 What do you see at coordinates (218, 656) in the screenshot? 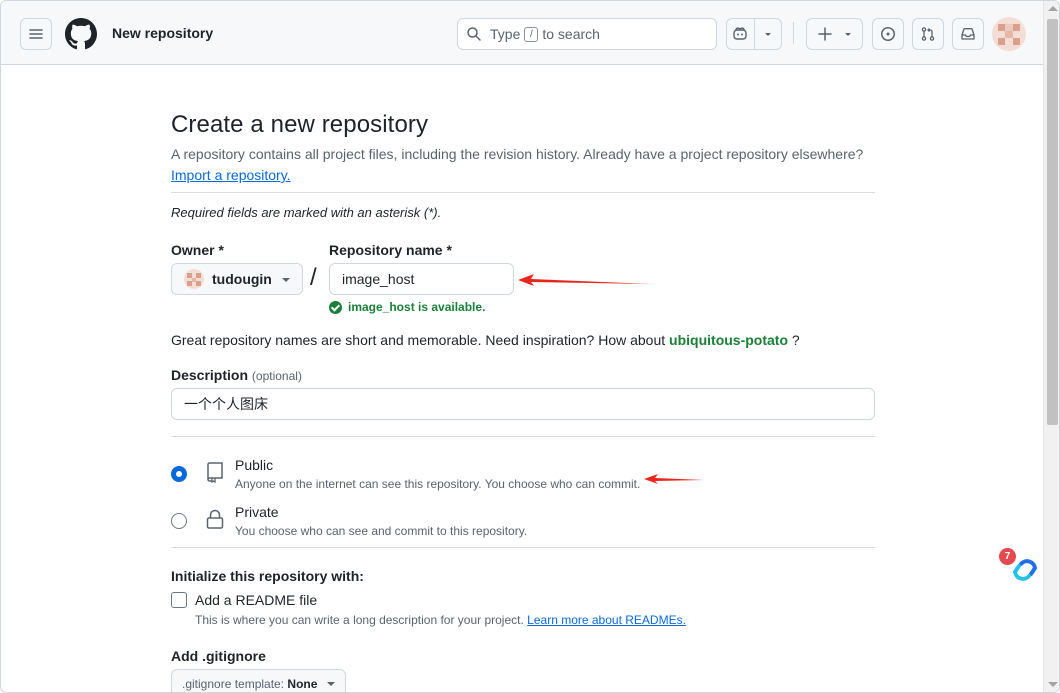
I see `gitignore-title: Add .gitignore` at bounding box center [218, 656].